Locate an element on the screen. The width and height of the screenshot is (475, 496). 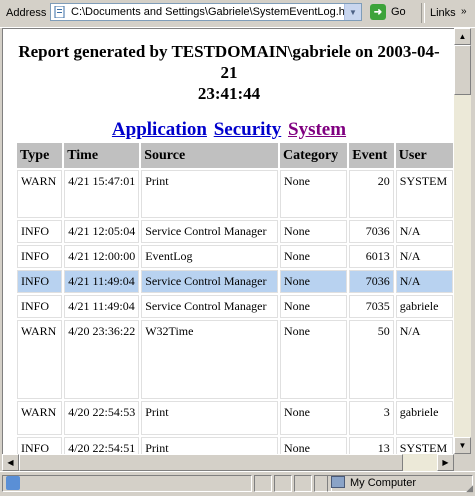
vertical-scroll-thumb is located at coordinates (462, 70).